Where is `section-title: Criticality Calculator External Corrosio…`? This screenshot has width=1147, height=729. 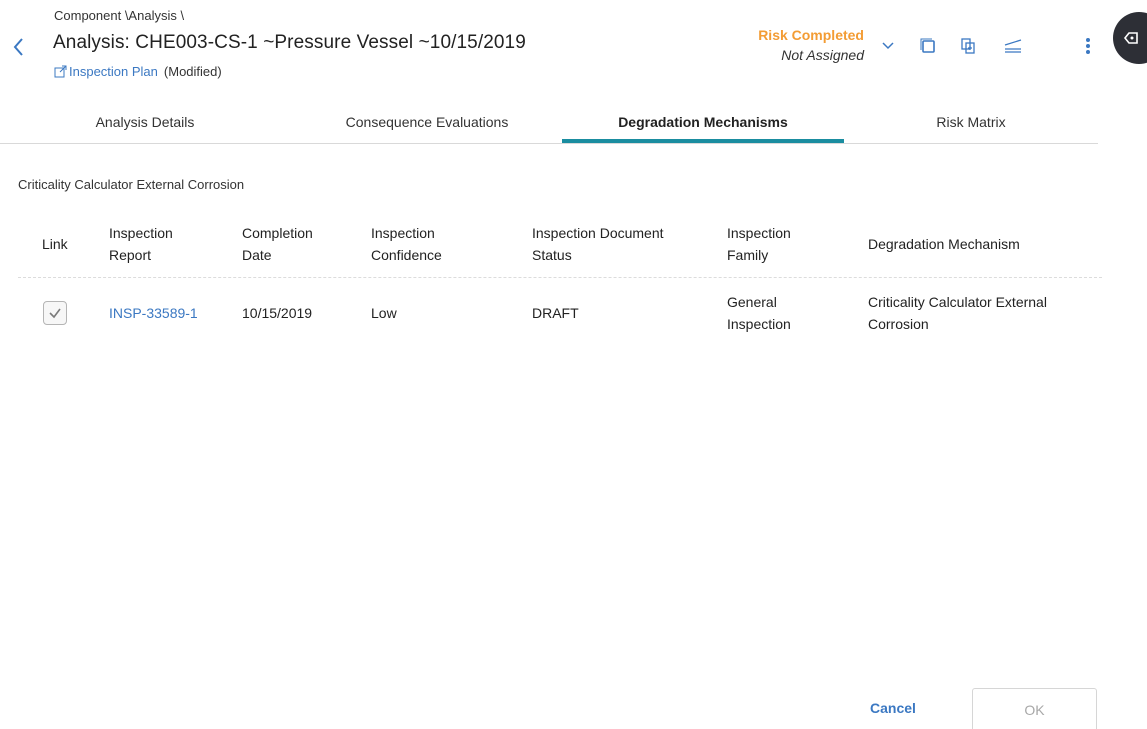
section-title: Criticality Calculator External Corrosio… is located at coordinates (131, 184).